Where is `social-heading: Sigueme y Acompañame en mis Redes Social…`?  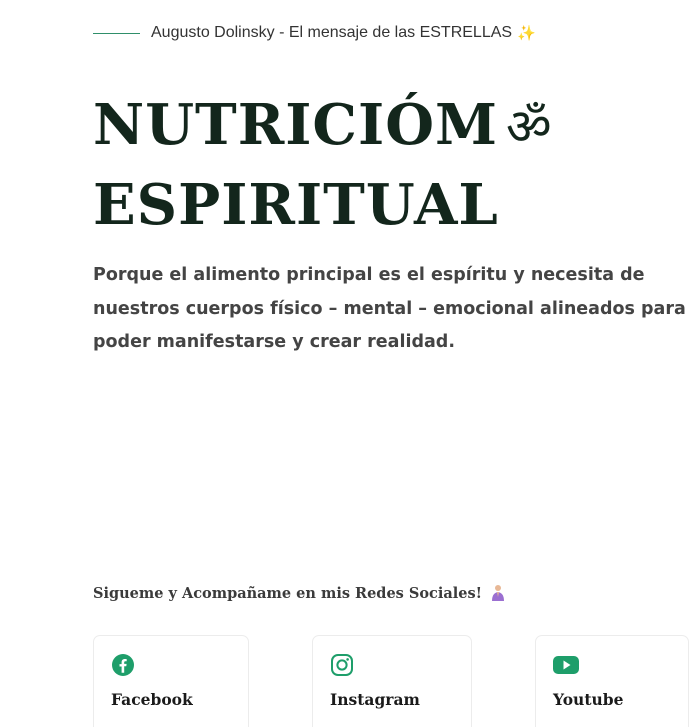 social-heading: Sigueme y Acompañame en mis Redes Social… is located at coordinates (300, 593).